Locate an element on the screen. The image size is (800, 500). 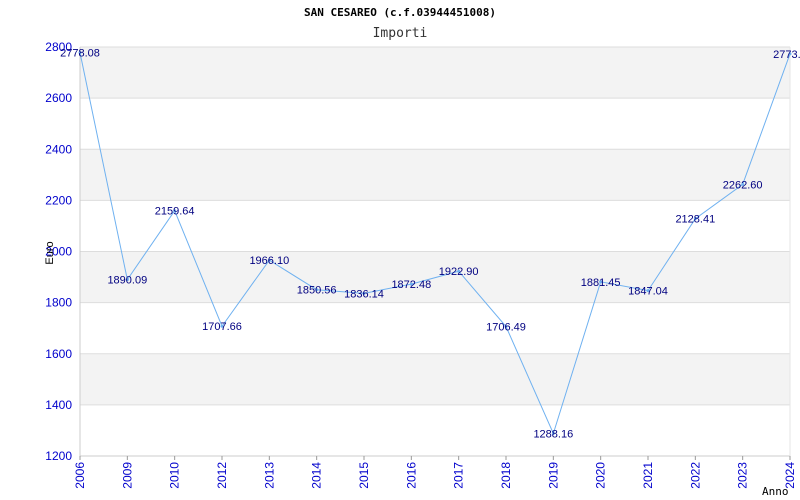
x-tick-label: 2015 is located at coordinates (364, 475).